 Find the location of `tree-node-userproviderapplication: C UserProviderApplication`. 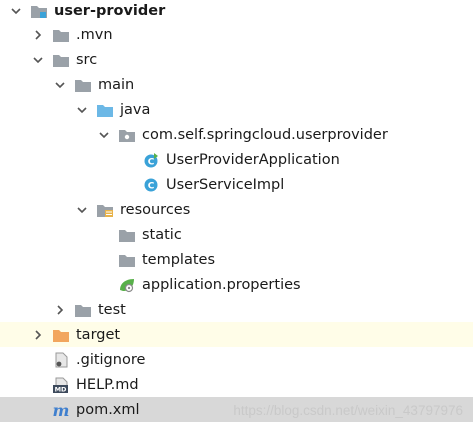

tree-node-userproviderapplication: C UserProviderApplication is located at coordinates (236, 159).